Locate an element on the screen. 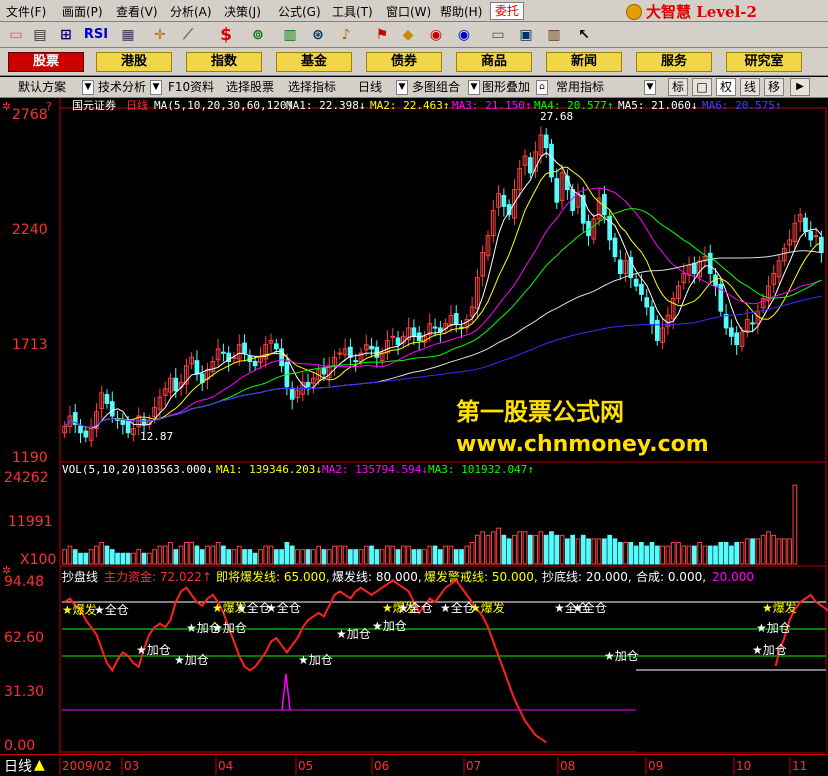  flag-icon: ⚑ is located at coordinates (382, 35).